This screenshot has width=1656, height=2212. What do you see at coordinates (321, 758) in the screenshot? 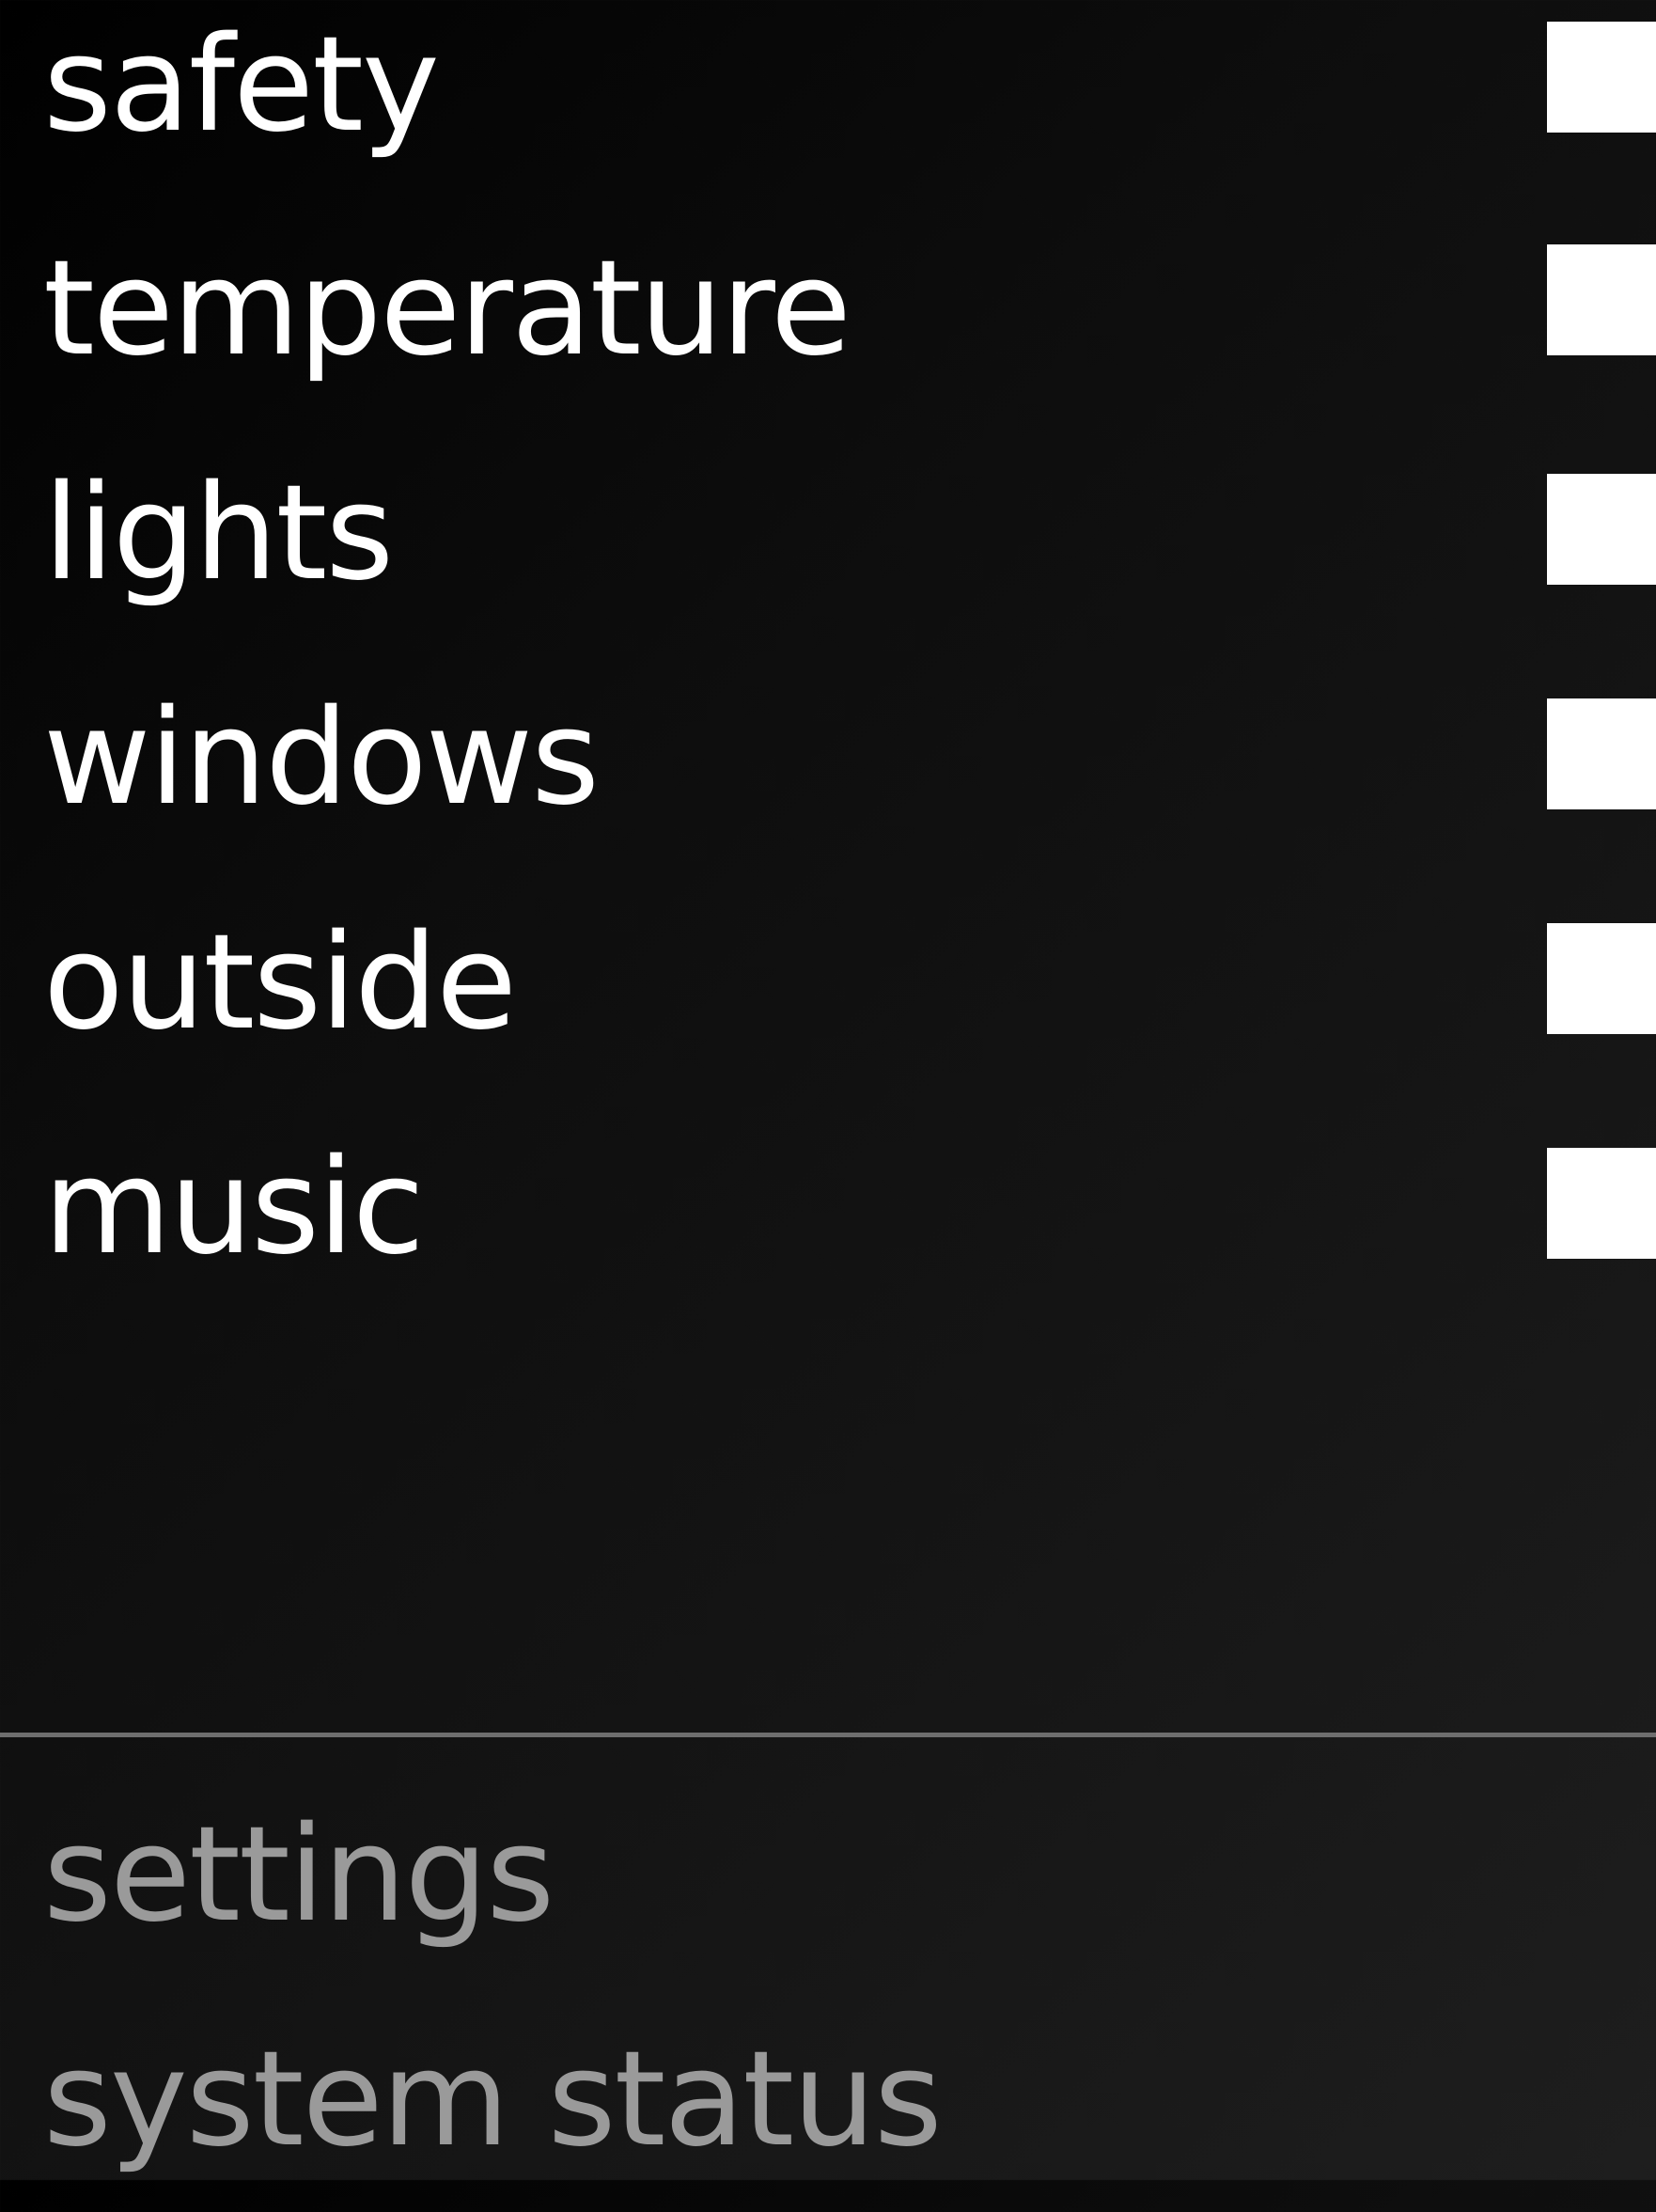
I see `menu-item-label: windows` at bounding box center [321, 758].